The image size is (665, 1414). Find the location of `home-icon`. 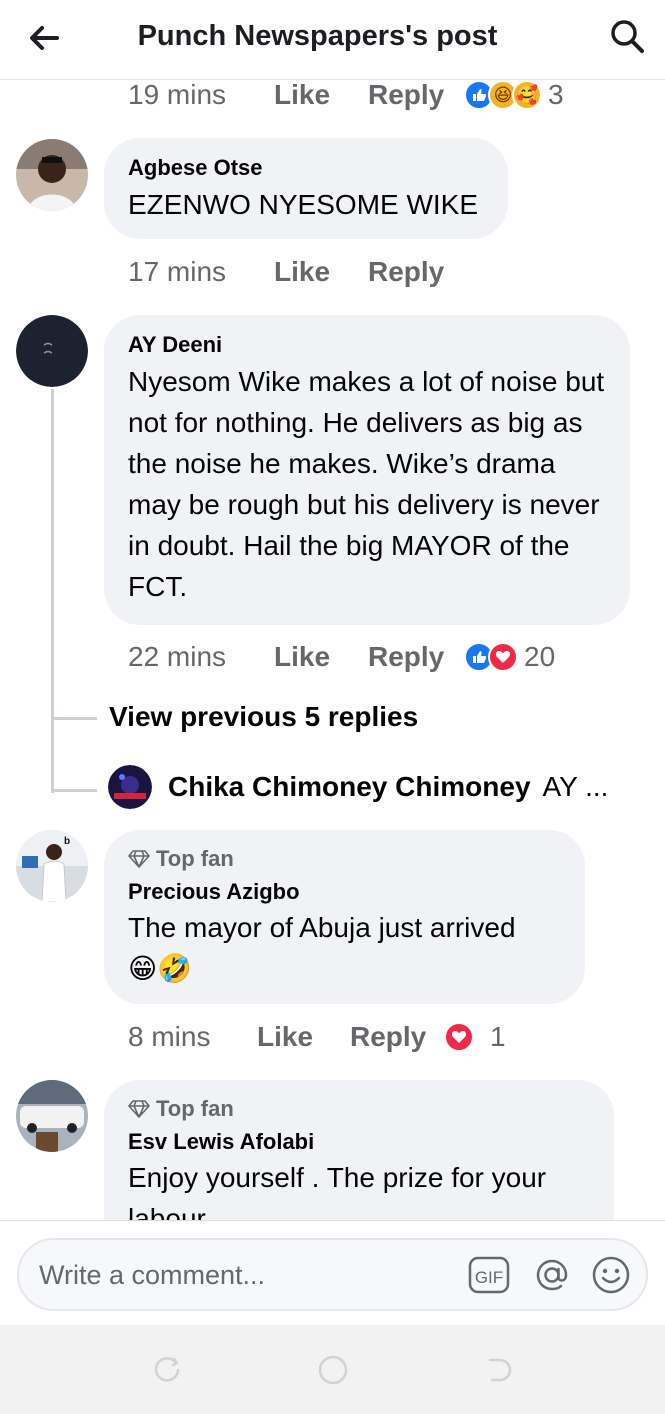

home-icon is located at coordinates (333, 1370).